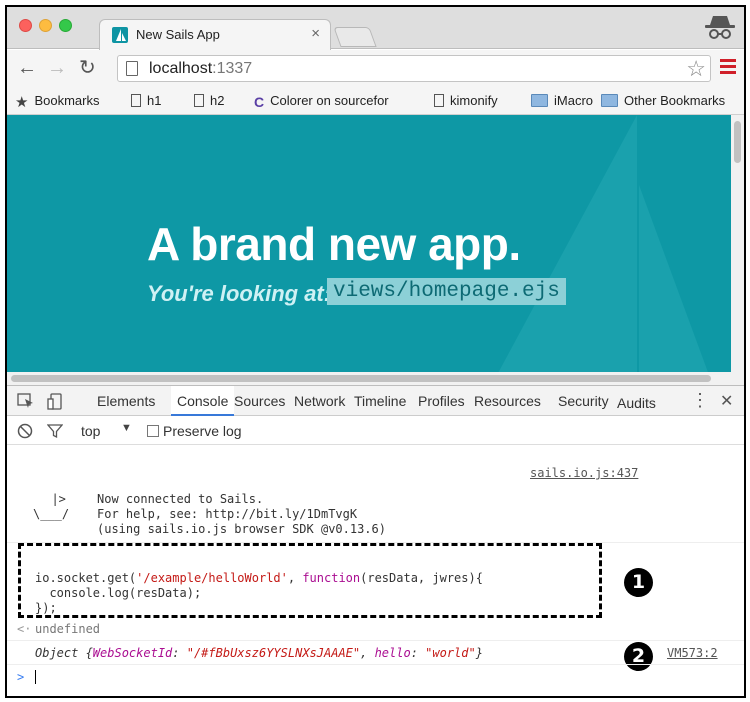 The width and height of the screenshot is (750, 702). Describe the element at coordinates (90, 431) in the screenshot. I see `context-selector: top` at that location.